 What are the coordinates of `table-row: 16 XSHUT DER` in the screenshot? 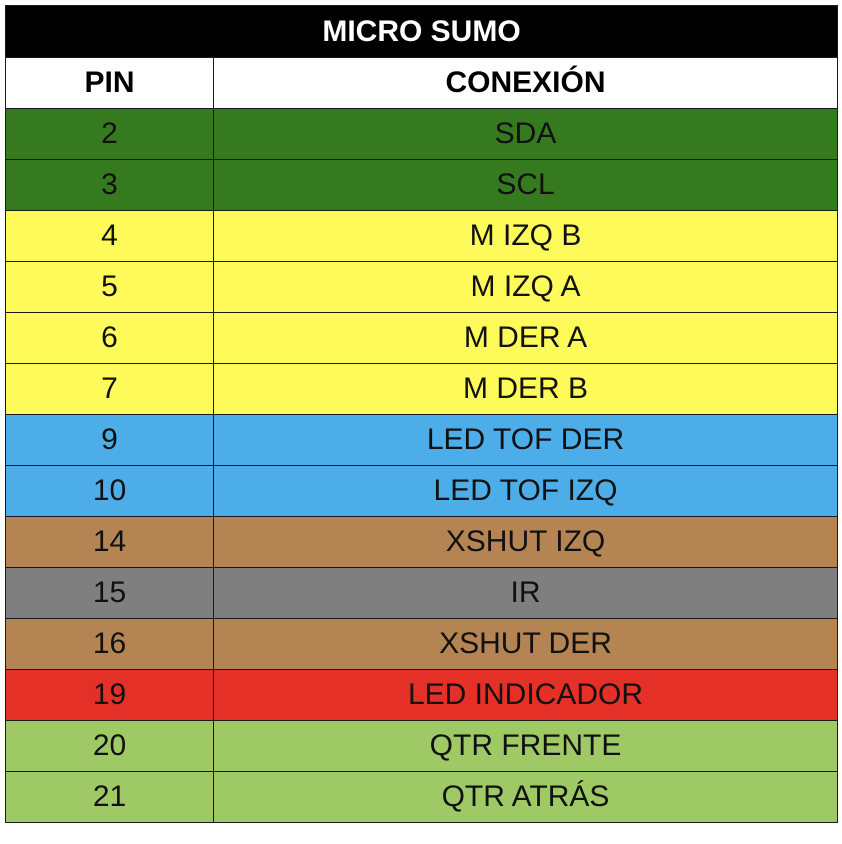 It's located at (422, 644).